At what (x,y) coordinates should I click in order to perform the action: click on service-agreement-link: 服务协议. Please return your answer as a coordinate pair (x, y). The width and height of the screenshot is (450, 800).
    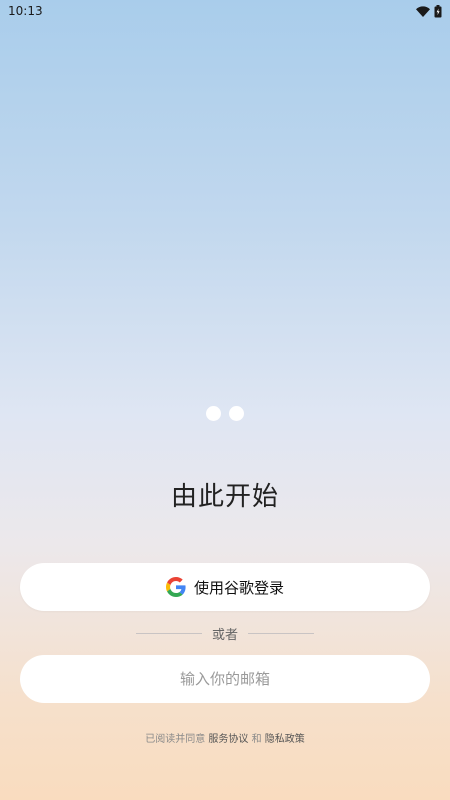
    Looking at the image, I should click on (228, 739).